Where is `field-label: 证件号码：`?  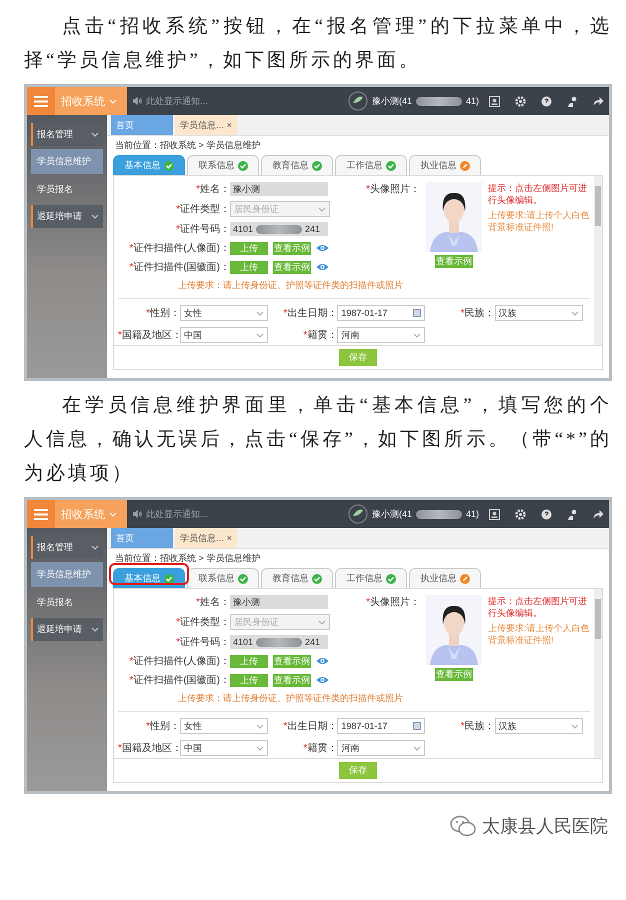 field-label: 证件号码： is located at coordinates (205, 642).